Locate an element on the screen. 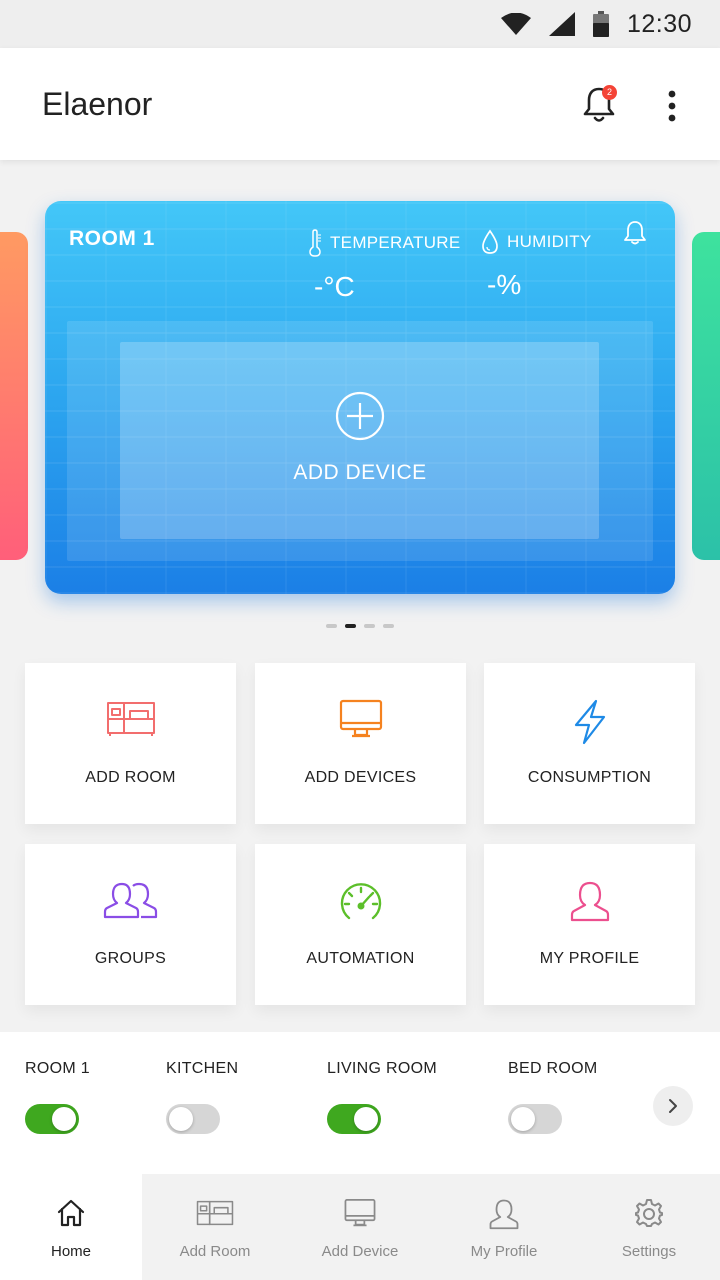 This screenshot has height=1280, width=720. humidity-metric: HUMIDITY -% is located at coordinates (536, 265).